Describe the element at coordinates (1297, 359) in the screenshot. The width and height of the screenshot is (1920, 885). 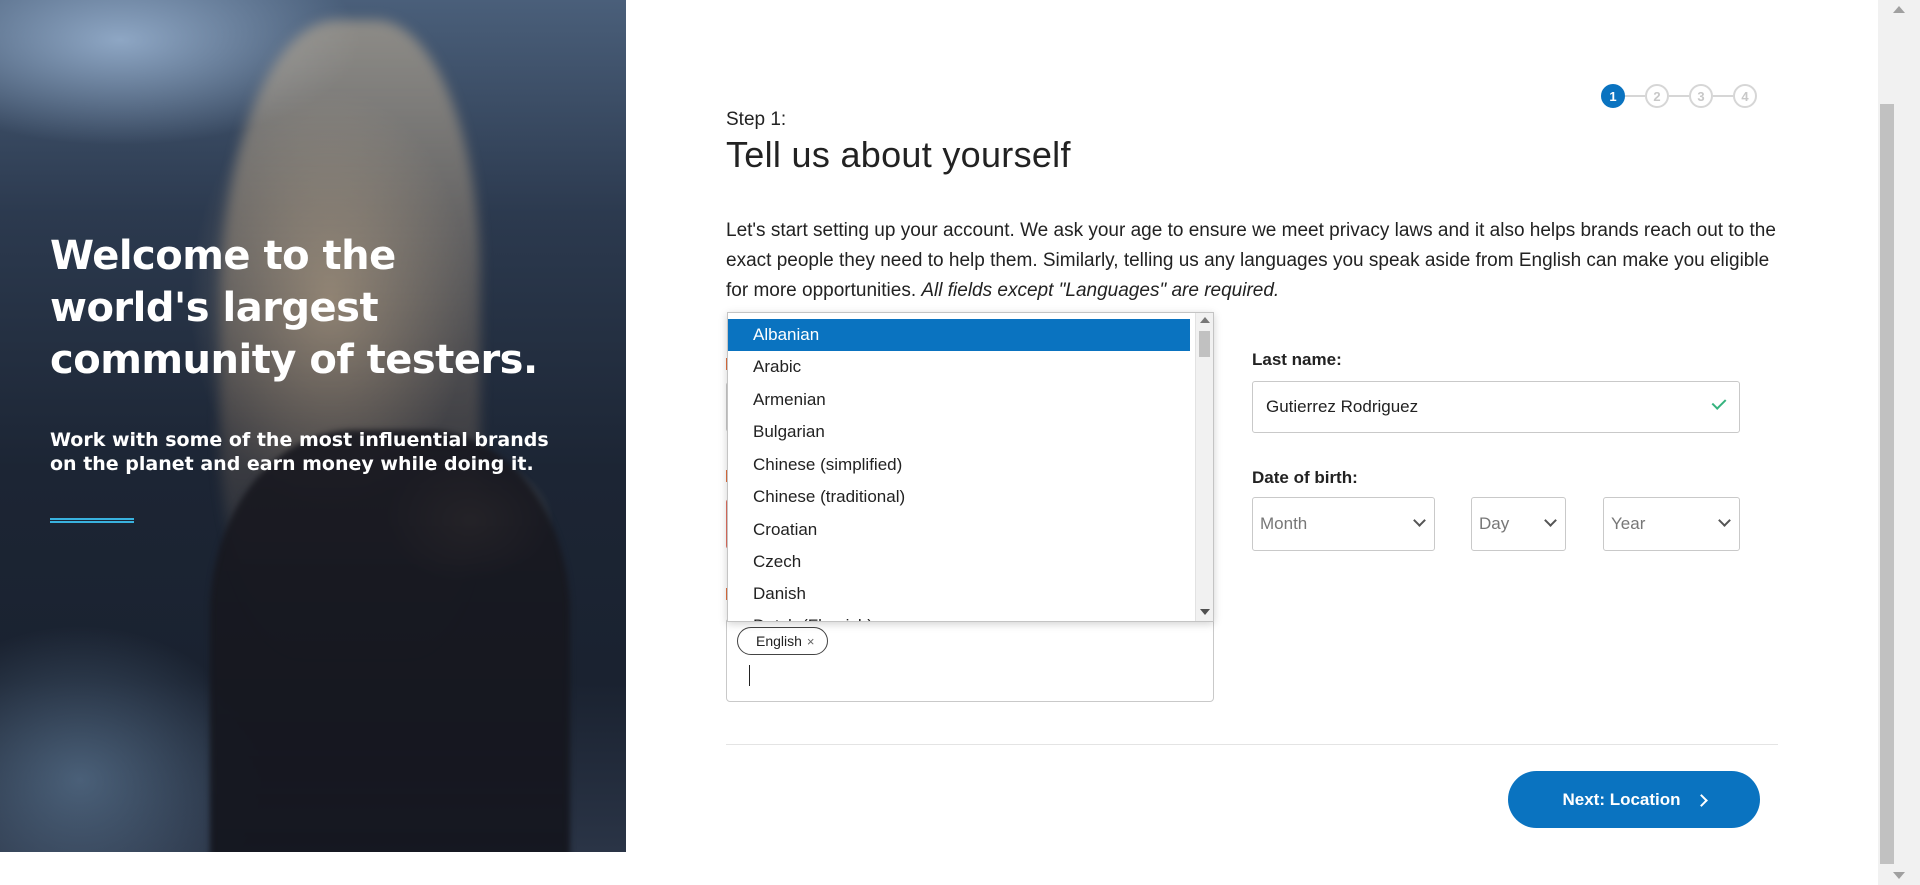
I see `last-name-label: Last name:` at that location.